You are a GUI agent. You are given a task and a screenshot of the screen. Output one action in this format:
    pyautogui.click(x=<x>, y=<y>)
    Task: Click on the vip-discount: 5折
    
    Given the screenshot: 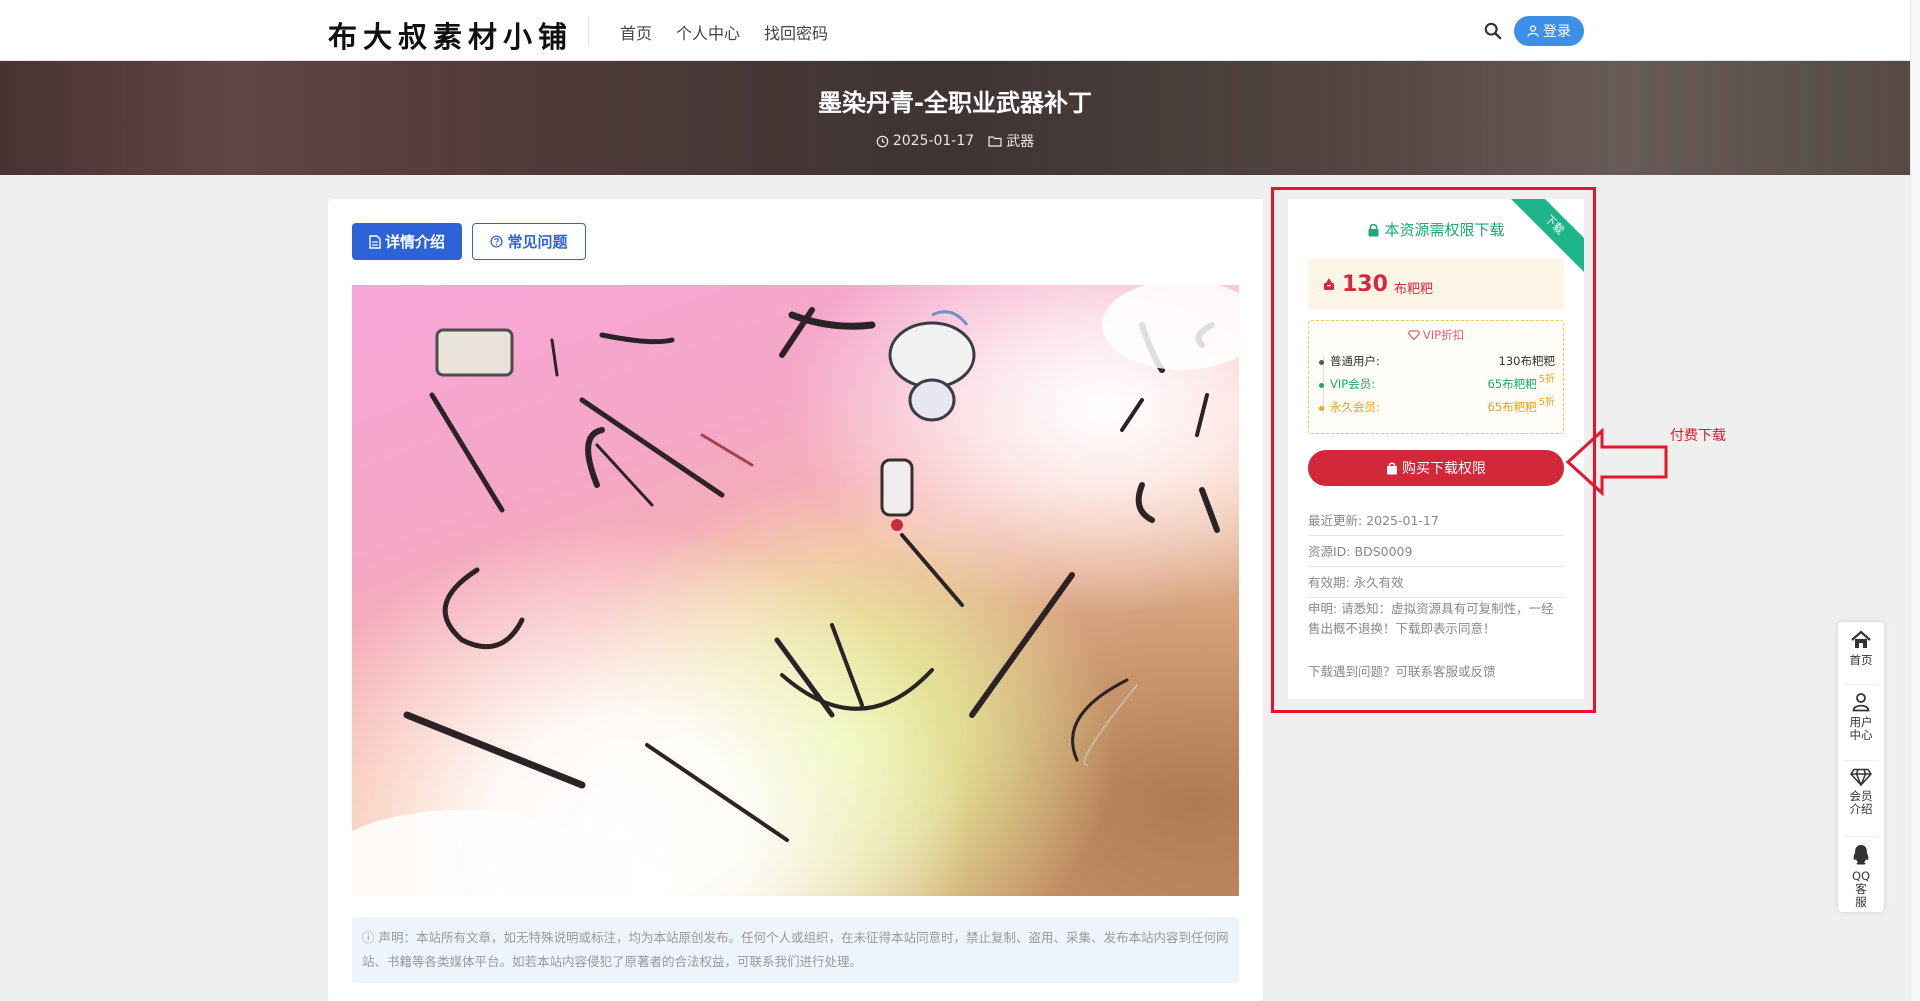 What is the action you would take?
    pyautogui.click(x=1546, y=379)
    